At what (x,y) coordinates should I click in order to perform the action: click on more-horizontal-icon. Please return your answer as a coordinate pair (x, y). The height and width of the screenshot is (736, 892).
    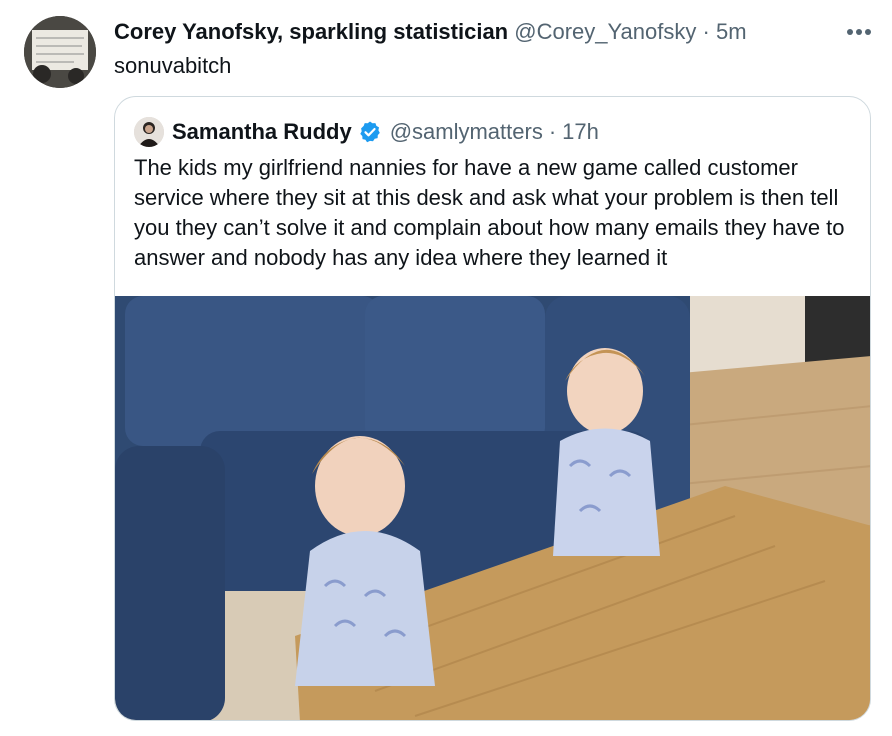
    Looking at the image, I should click on (859, 32).